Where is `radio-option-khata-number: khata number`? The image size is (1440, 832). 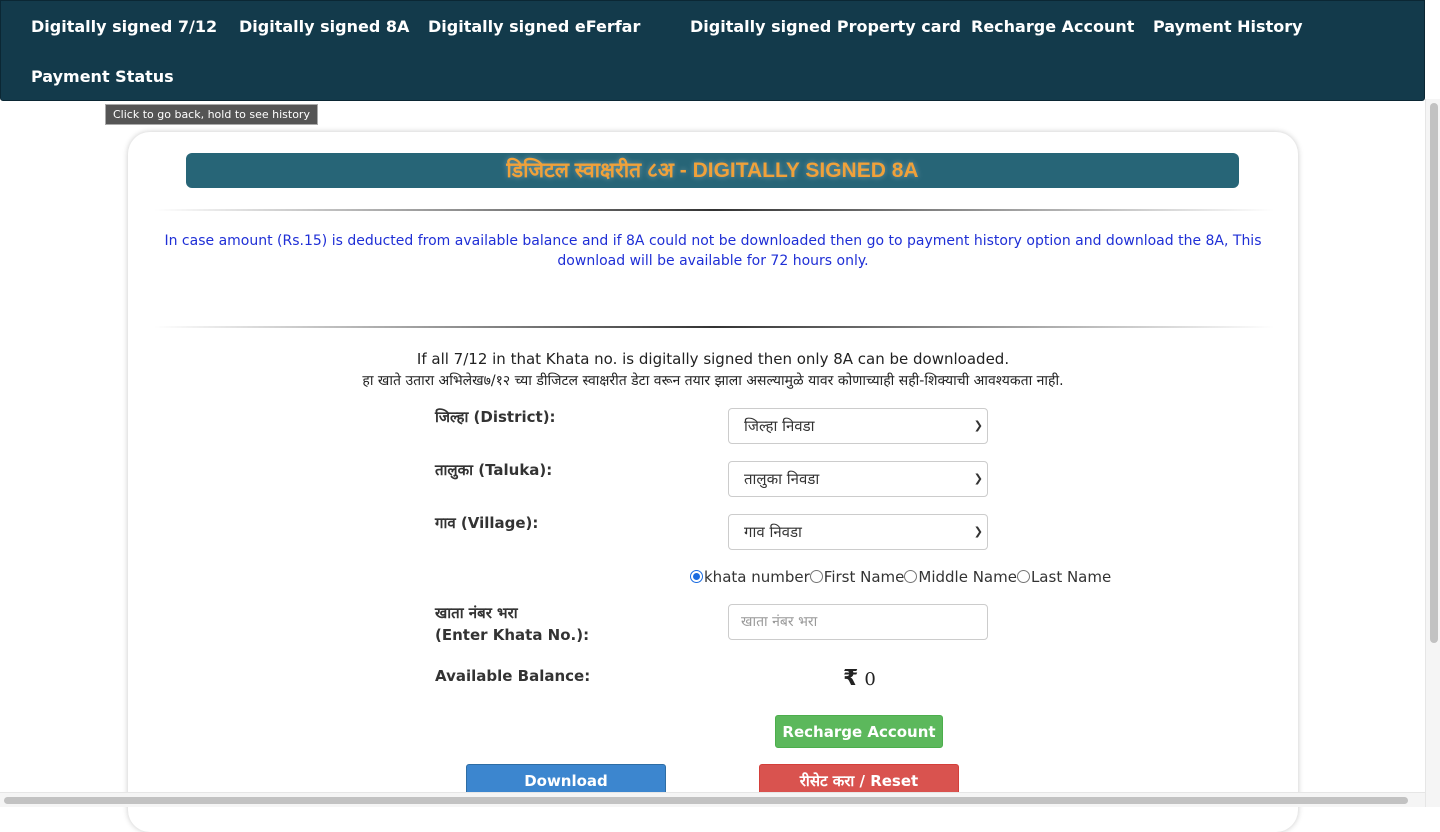
radio-option-khata-number: khata number is located at coordinates (750, 577).